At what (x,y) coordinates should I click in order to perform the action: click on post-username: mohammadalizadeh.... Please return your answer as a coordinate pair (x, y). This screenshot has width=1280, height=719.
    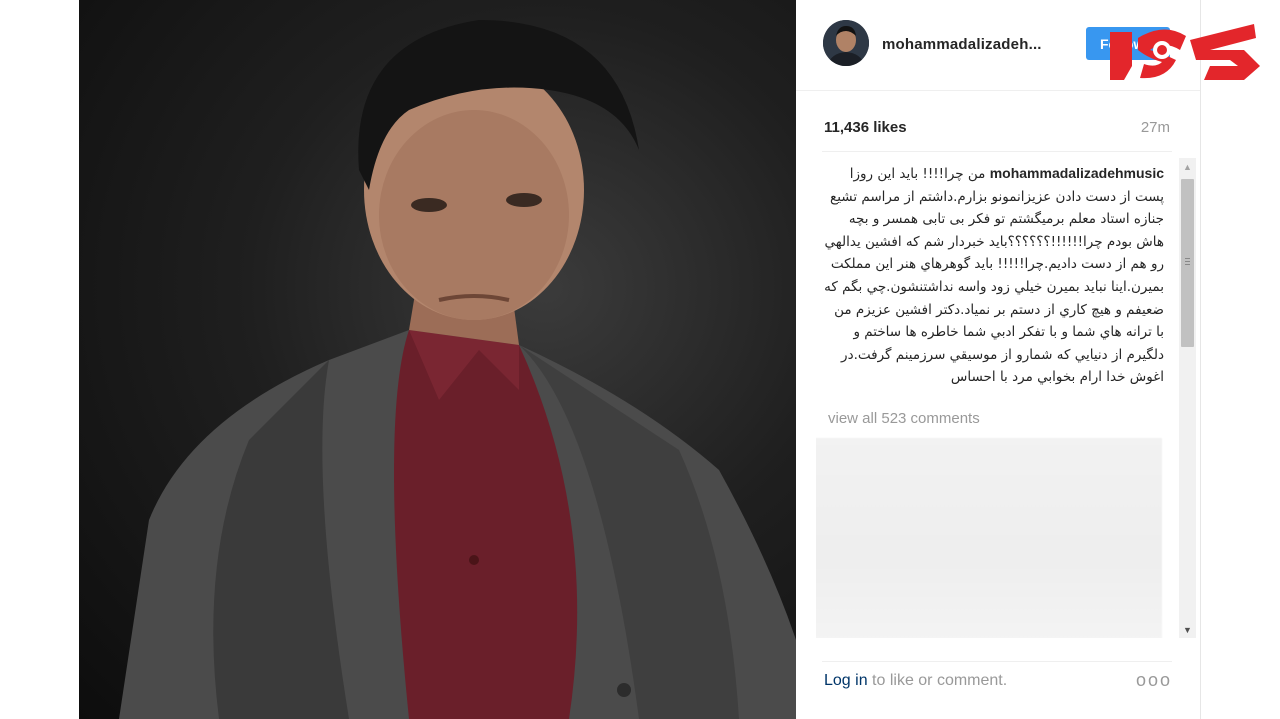
    Looking at the image, I should click on (962, 44).